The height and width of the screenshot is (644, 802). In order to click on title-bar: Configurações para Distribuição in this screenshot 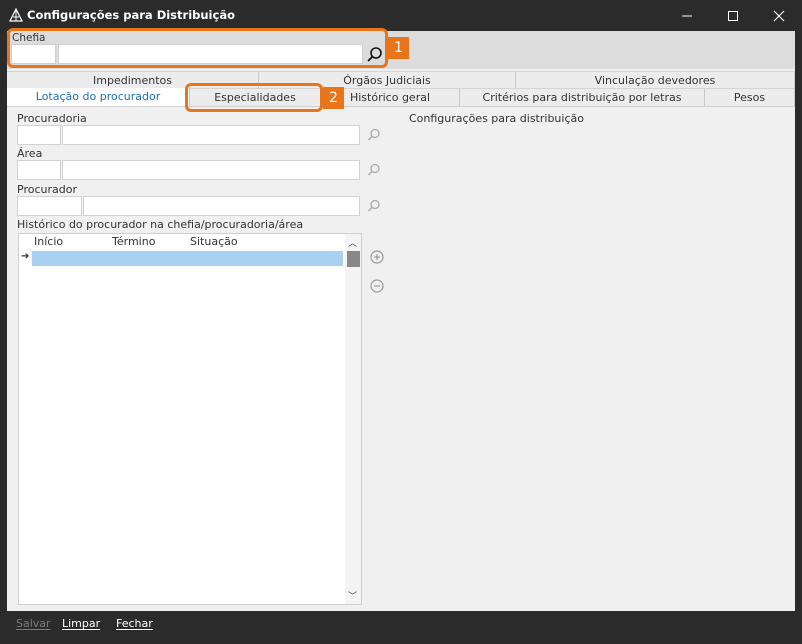, I will do `click(401, 15)`.